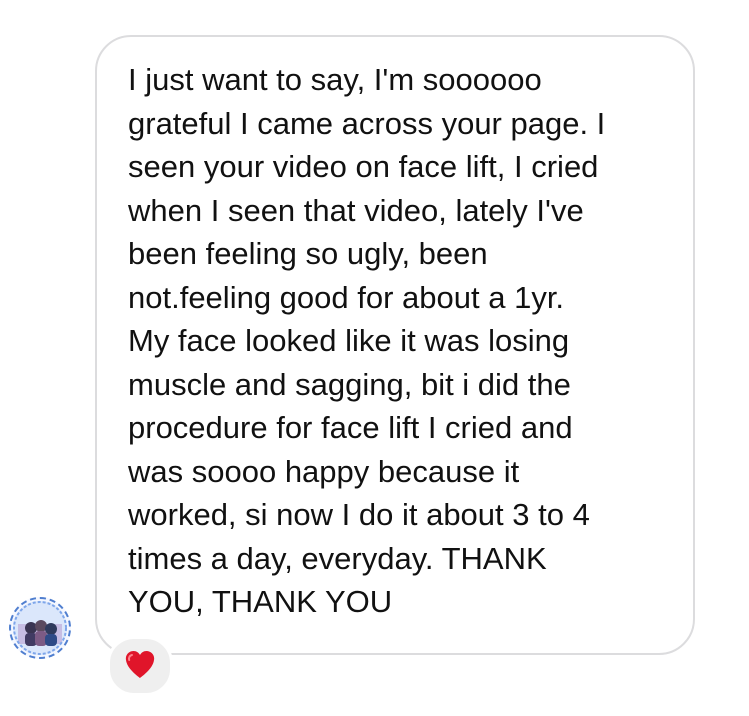 The height and width of the screenshot is (716, 749). I want to click on sender-avatar, so click(40, 628).